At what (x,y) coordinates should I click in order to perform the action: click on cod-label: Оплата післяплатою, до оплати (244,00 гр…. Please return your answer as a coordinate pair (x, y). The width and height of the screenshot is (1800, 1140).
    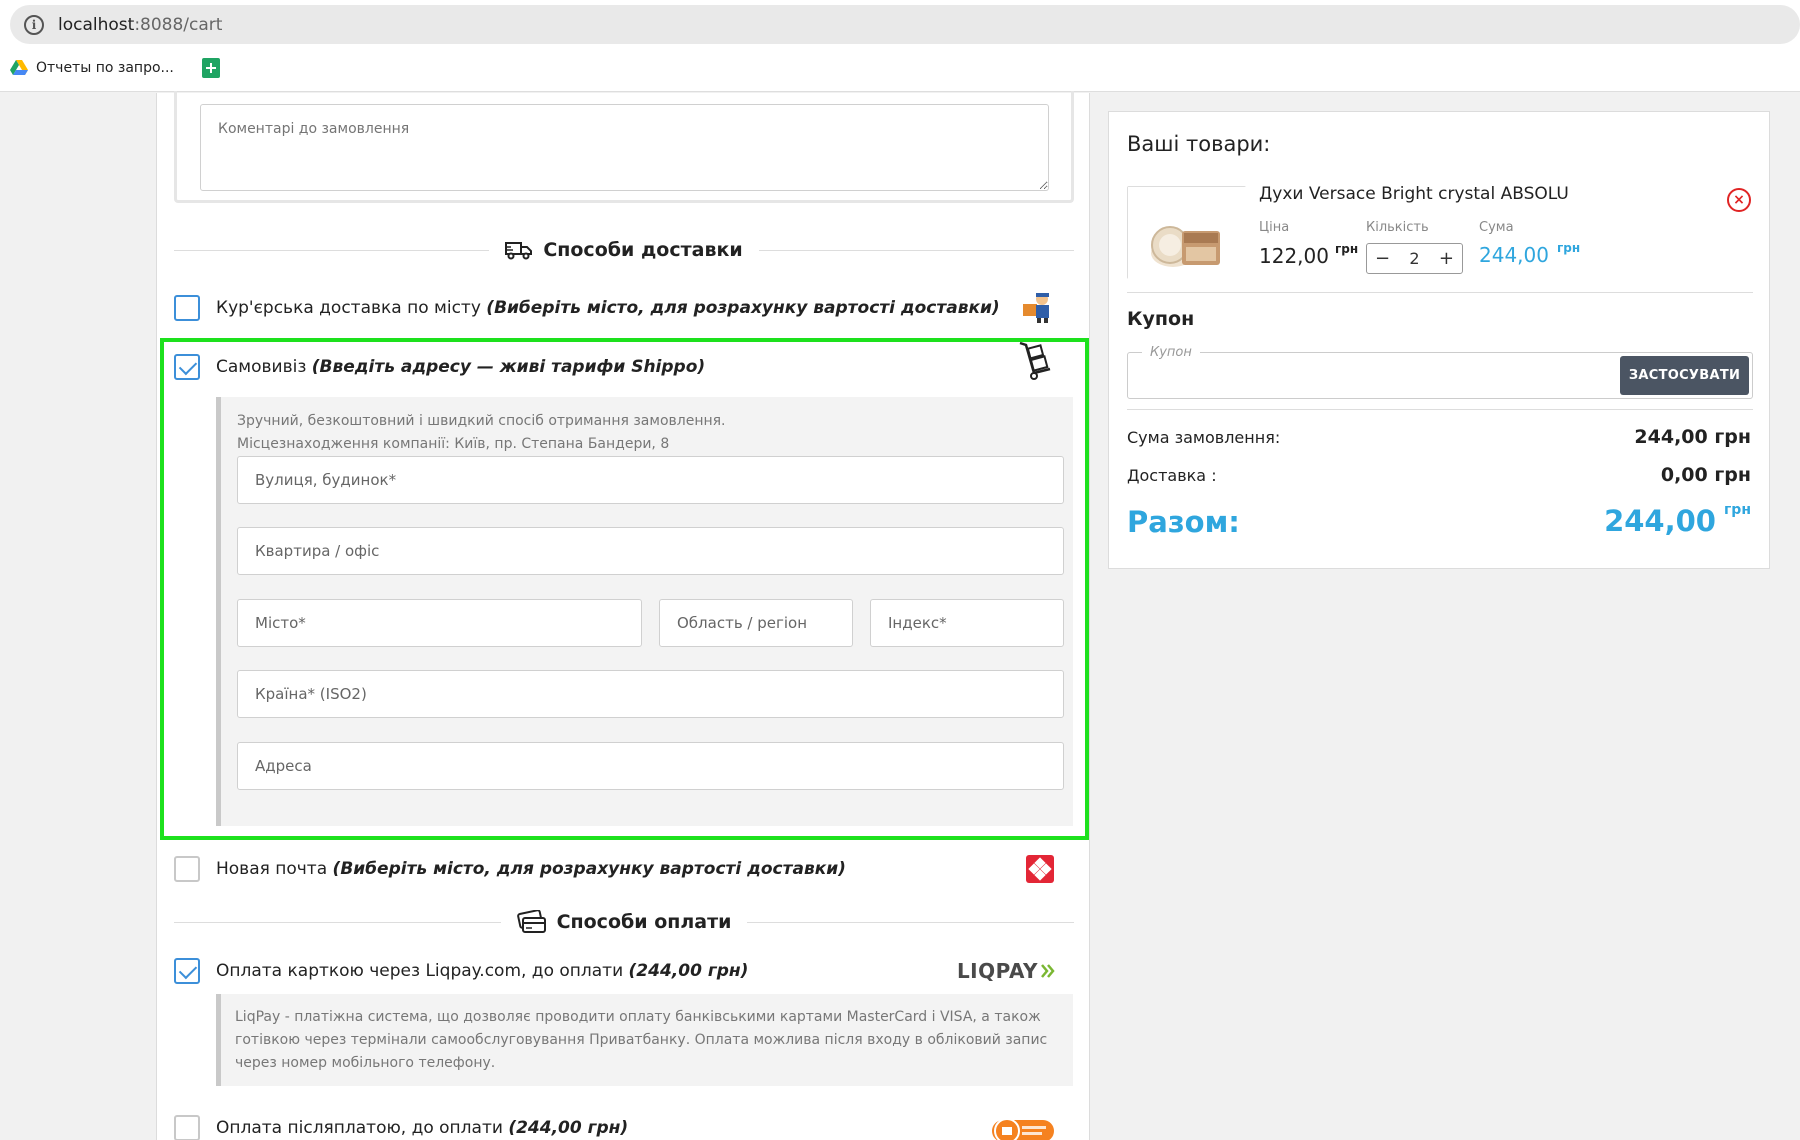
    Looking at the image, I should click on (422, 1128).